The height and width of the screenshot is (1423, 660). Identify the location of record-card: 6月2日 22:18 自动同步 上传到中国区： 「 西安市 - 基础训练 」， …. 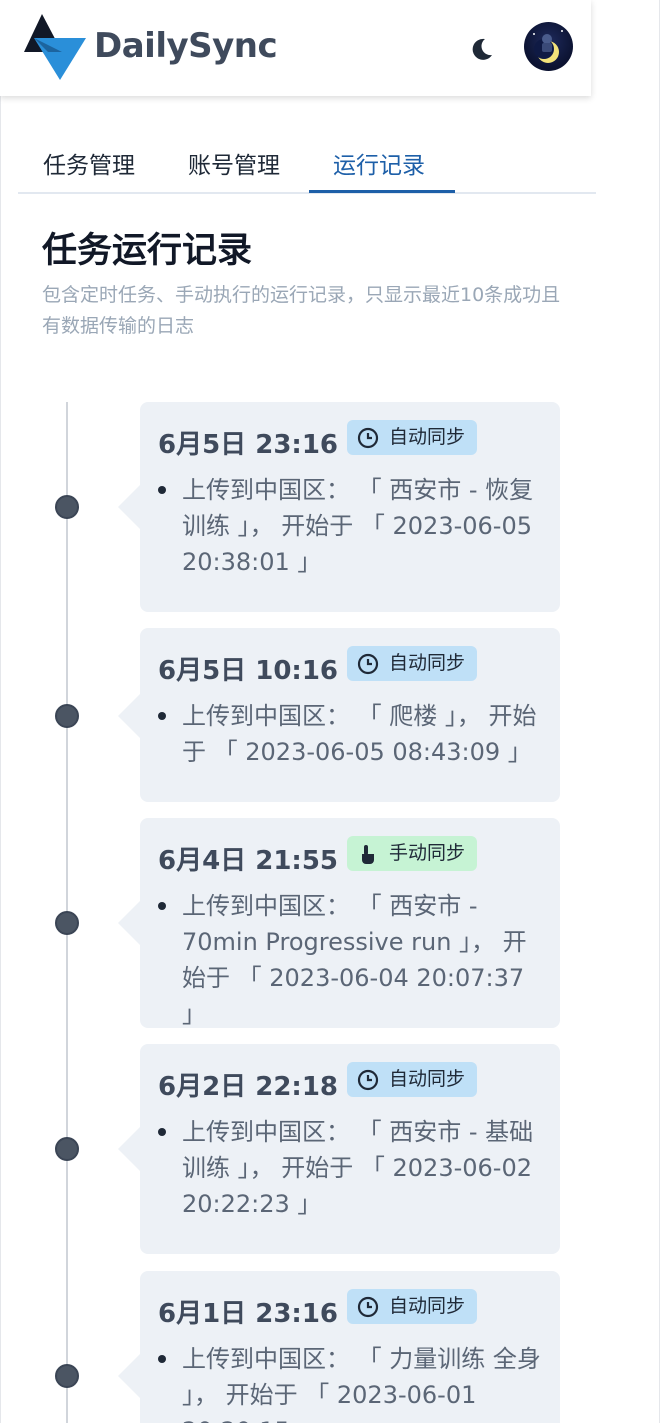
(339, 1149).